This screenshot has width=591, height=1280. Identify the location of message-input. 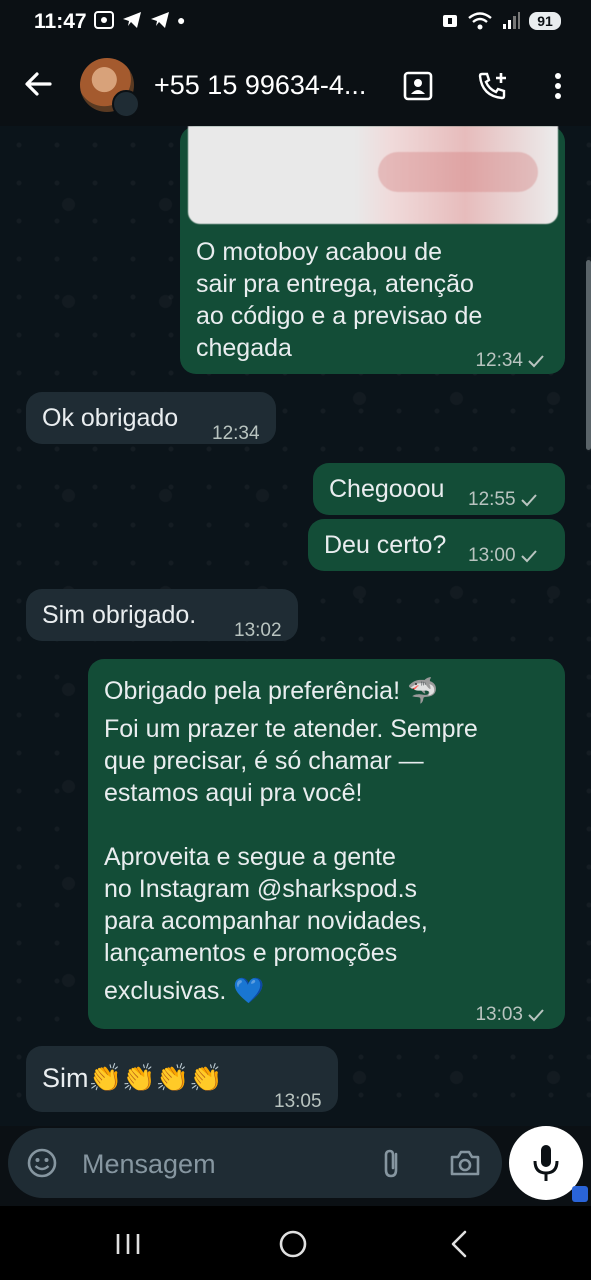
(222, 1164).